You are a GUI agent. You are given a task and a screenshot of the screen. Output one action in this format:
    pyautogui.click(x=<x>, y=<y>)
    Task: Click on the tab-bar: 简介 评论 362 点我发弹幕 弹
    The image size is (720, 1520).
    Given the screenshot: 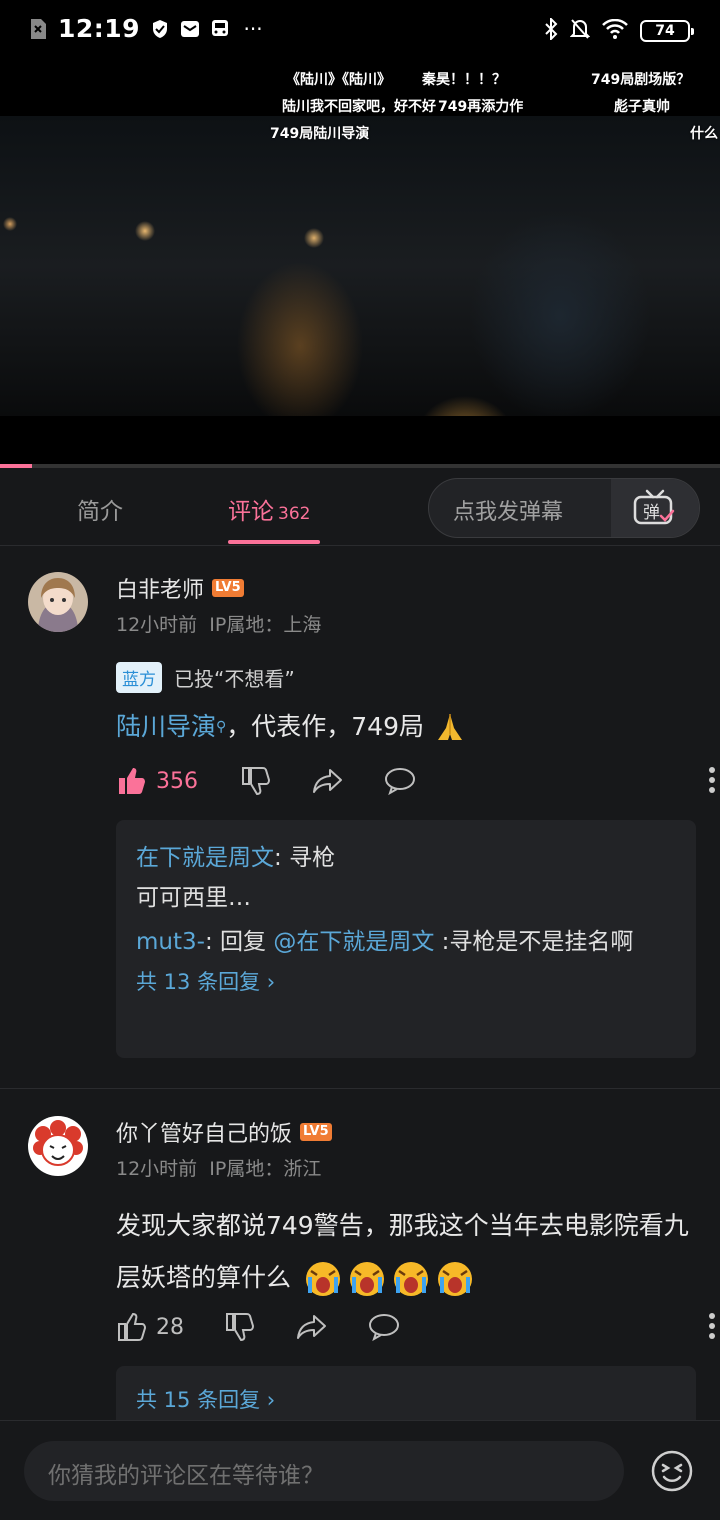 What is the action you would take?
    pyautogui.click(x=360, y=507)
    